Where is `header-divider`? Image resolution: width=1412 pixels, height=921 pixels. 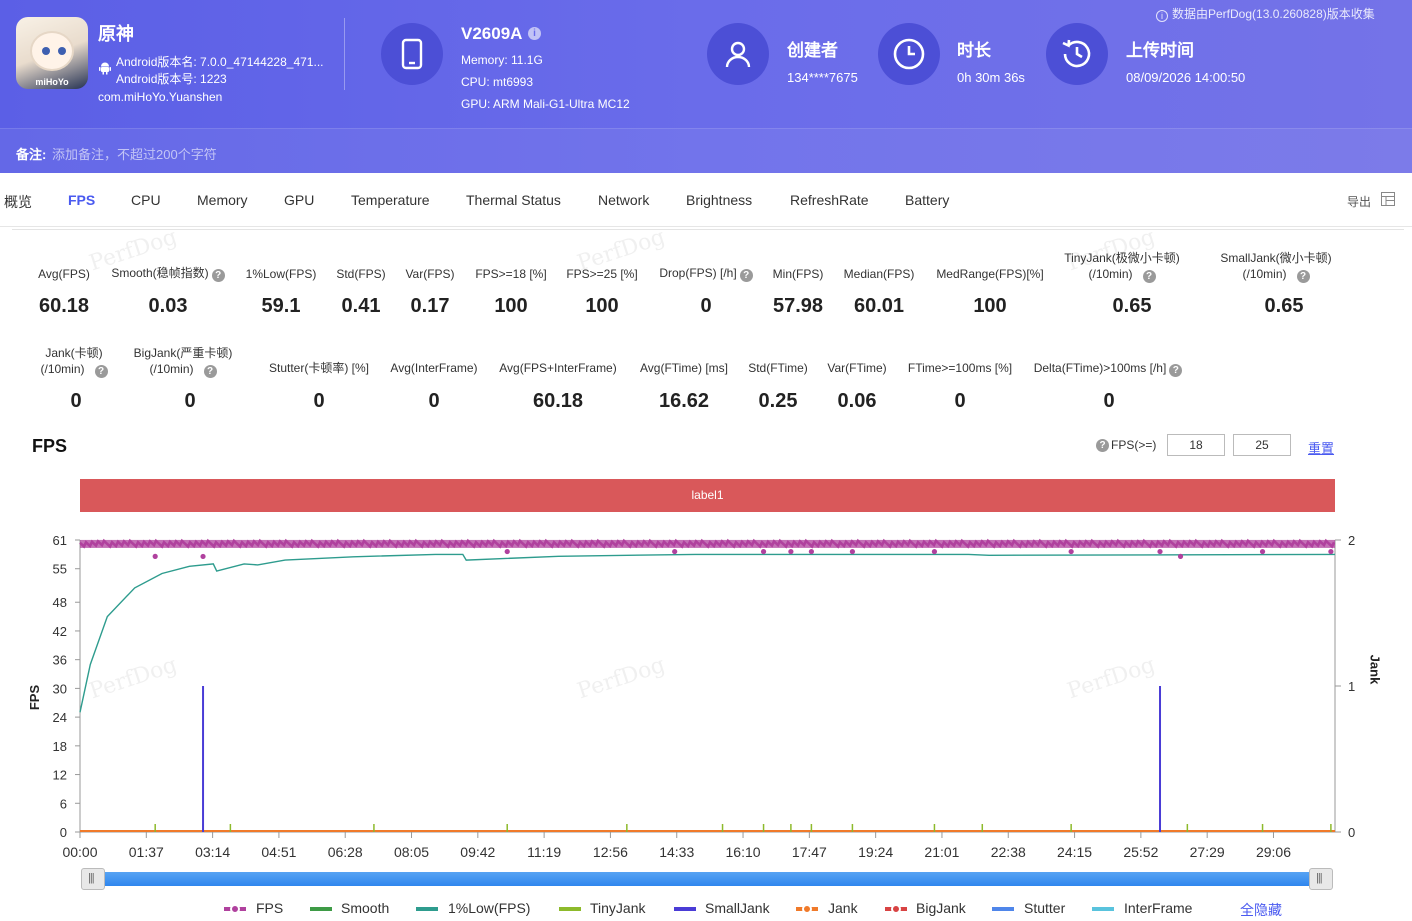
header-divider is located at coordinates (344, 54).